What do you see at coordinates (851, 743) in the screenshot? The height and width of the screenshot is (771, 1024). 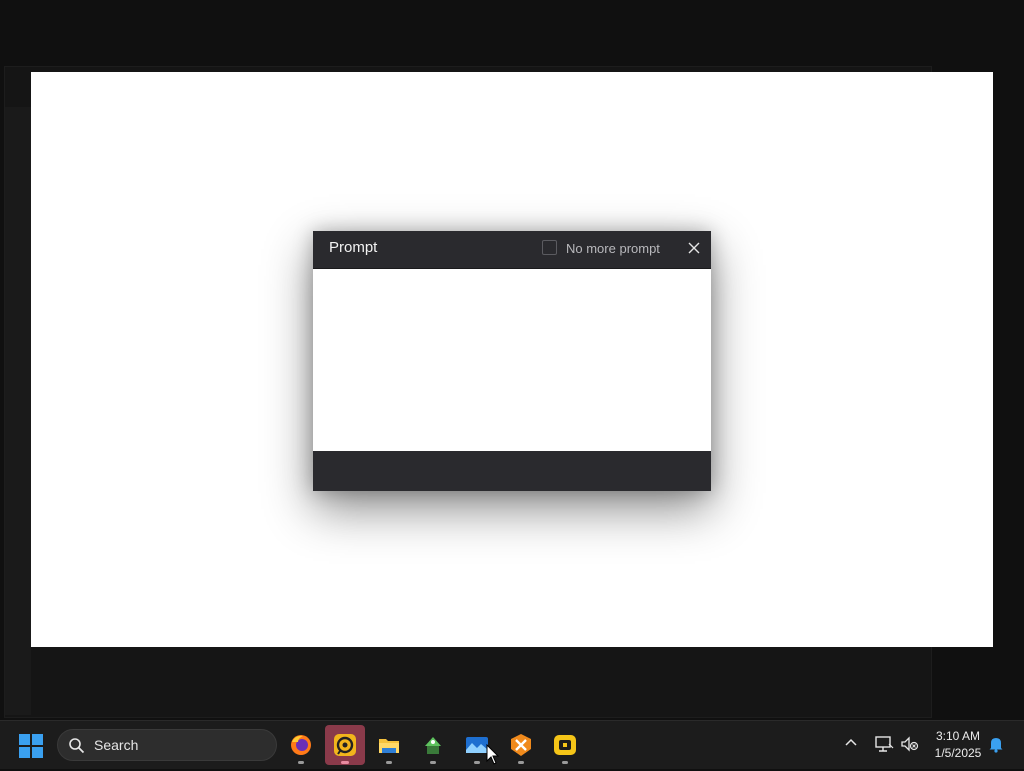 I see `chevron-up-icon` at bounding box center [851, 743].